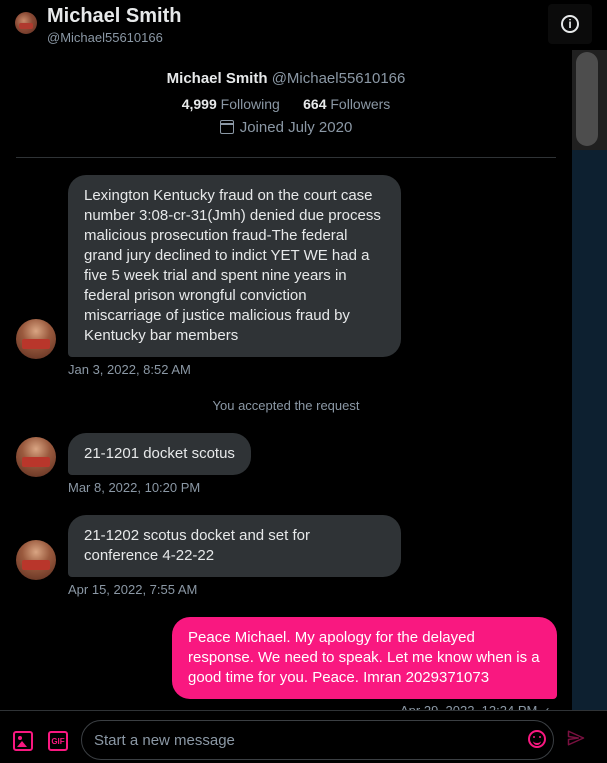  I want to click on image-icon, so click(23, 741).